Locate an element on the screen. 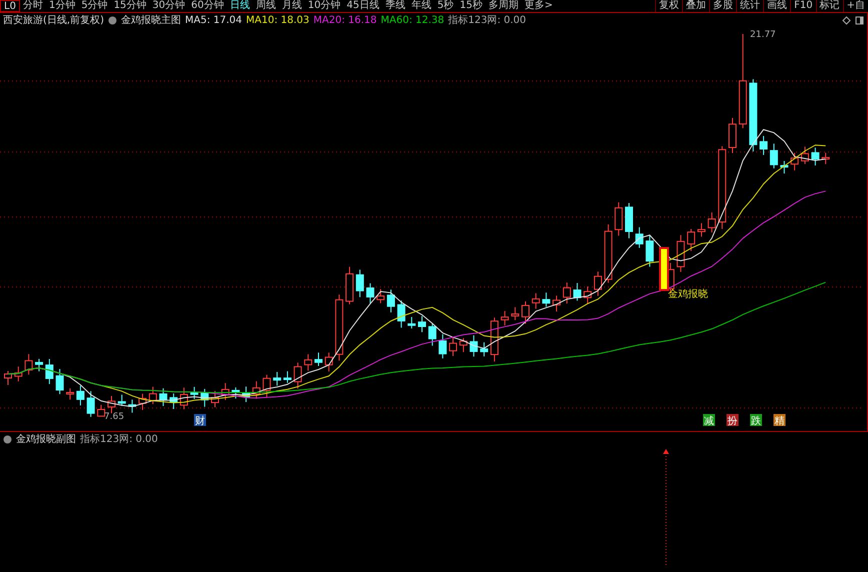 This screenshot has height=572, width=868. signal-label: 金鸡报晓 is located at coordinates (688, 294).